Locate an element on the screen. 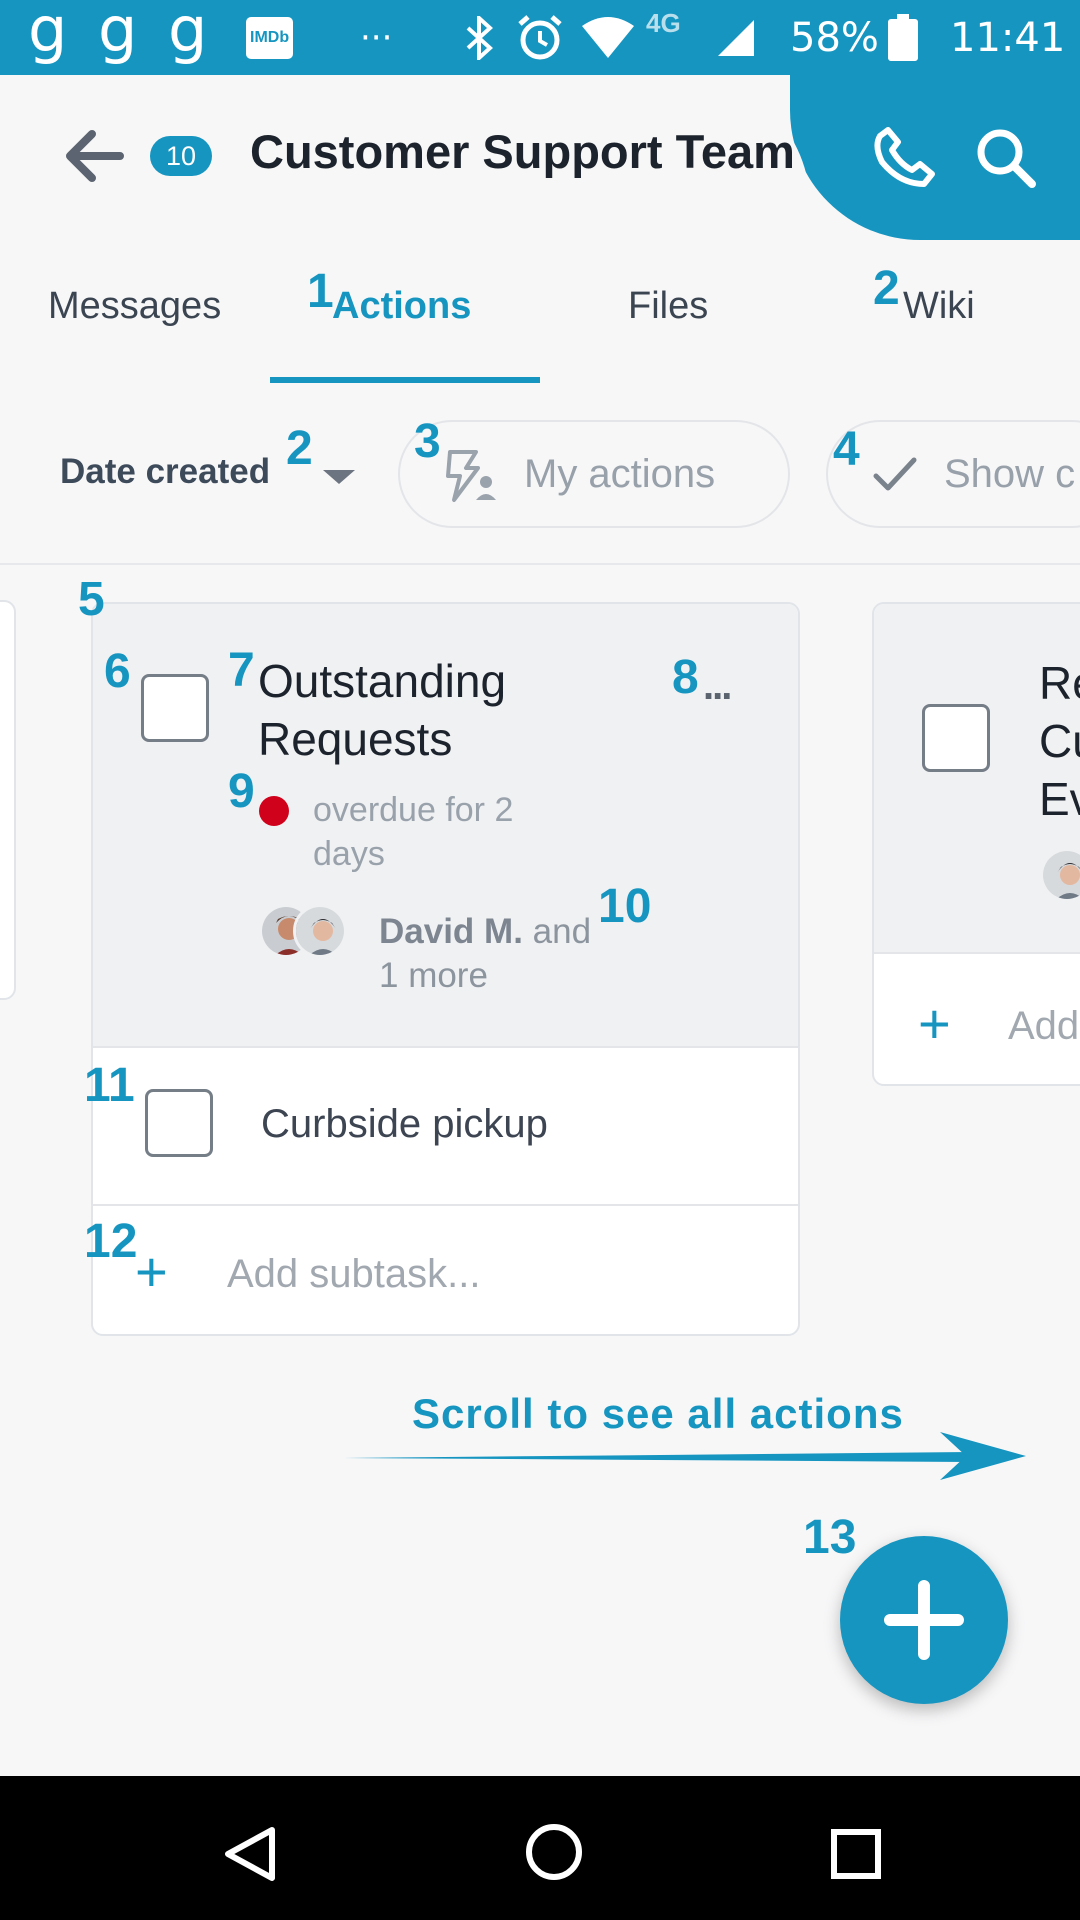 This screenshot has height=1920, width=1080. signal-icon is located at coordinates (736, 37).